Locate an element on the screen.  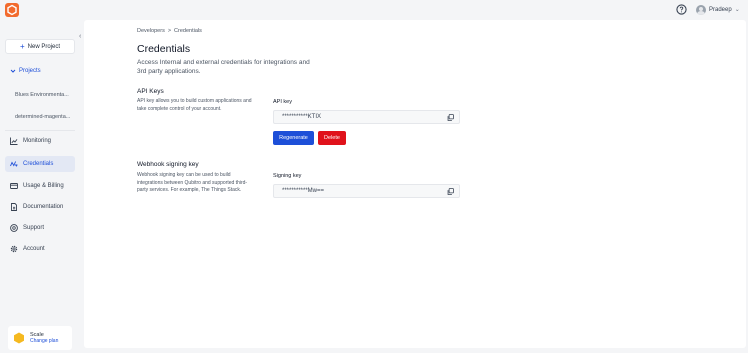
user-name: Pradeep is located at coordinates (720, 9).